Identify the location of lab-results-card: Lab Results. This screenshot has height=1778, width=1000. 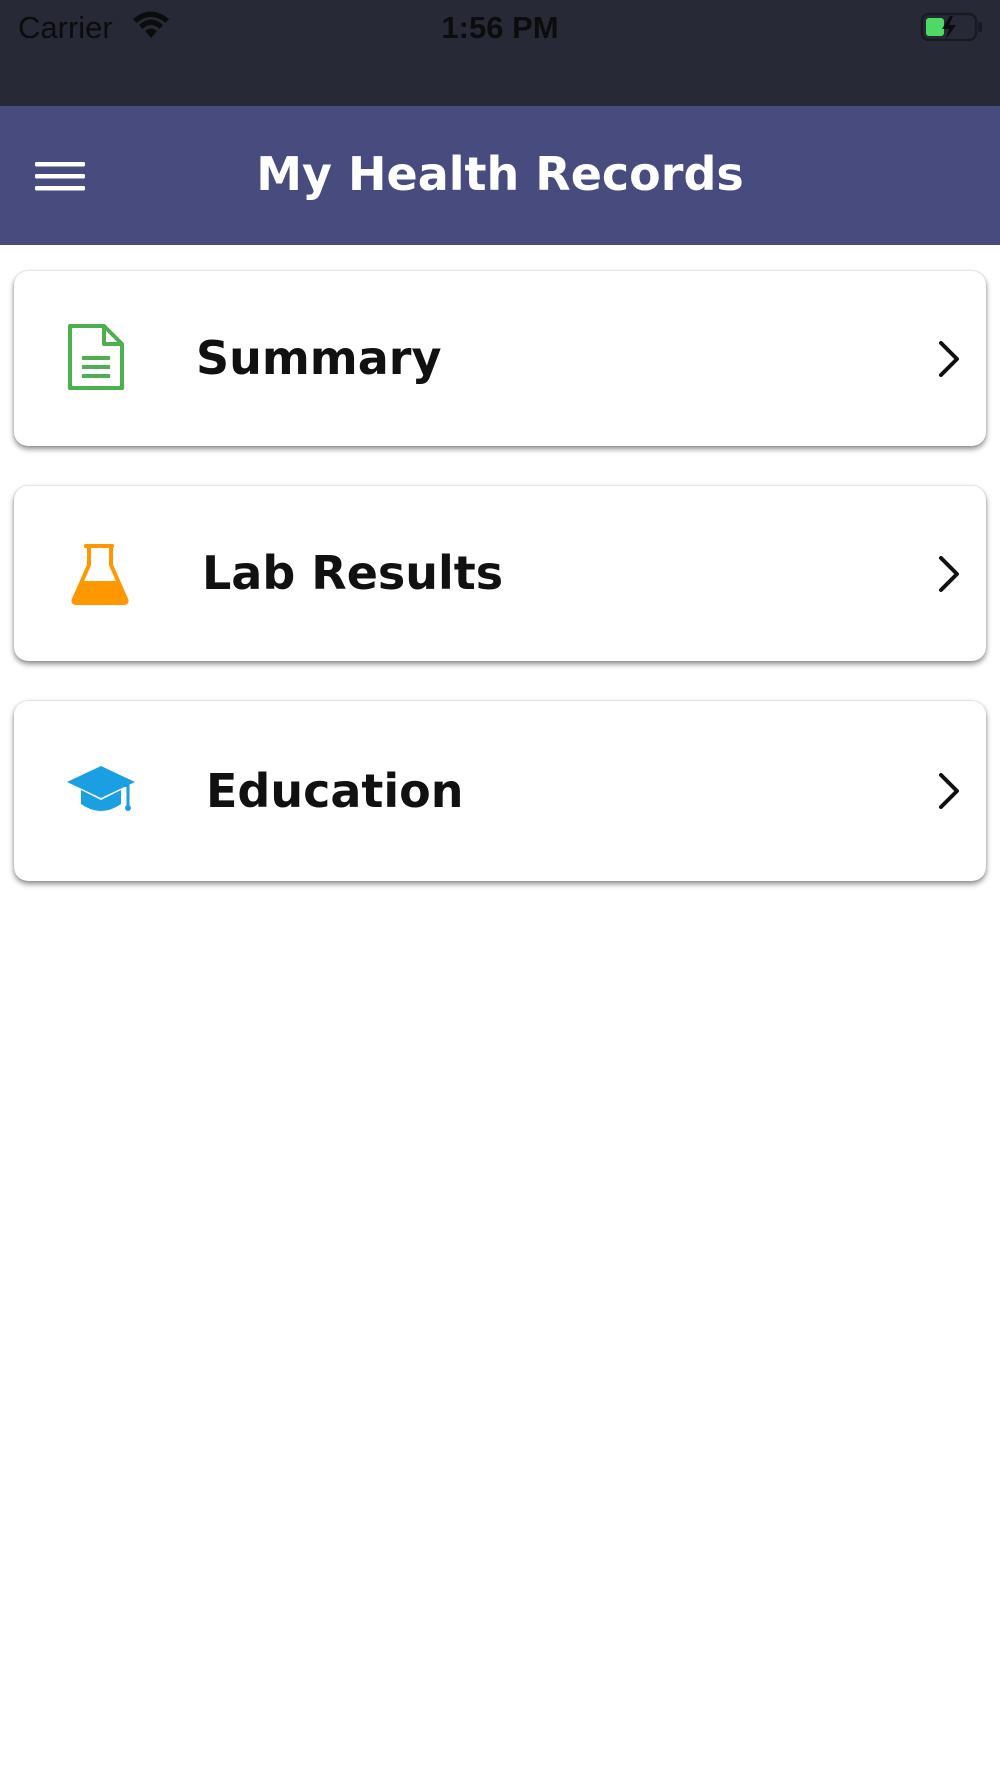
(500, 573).